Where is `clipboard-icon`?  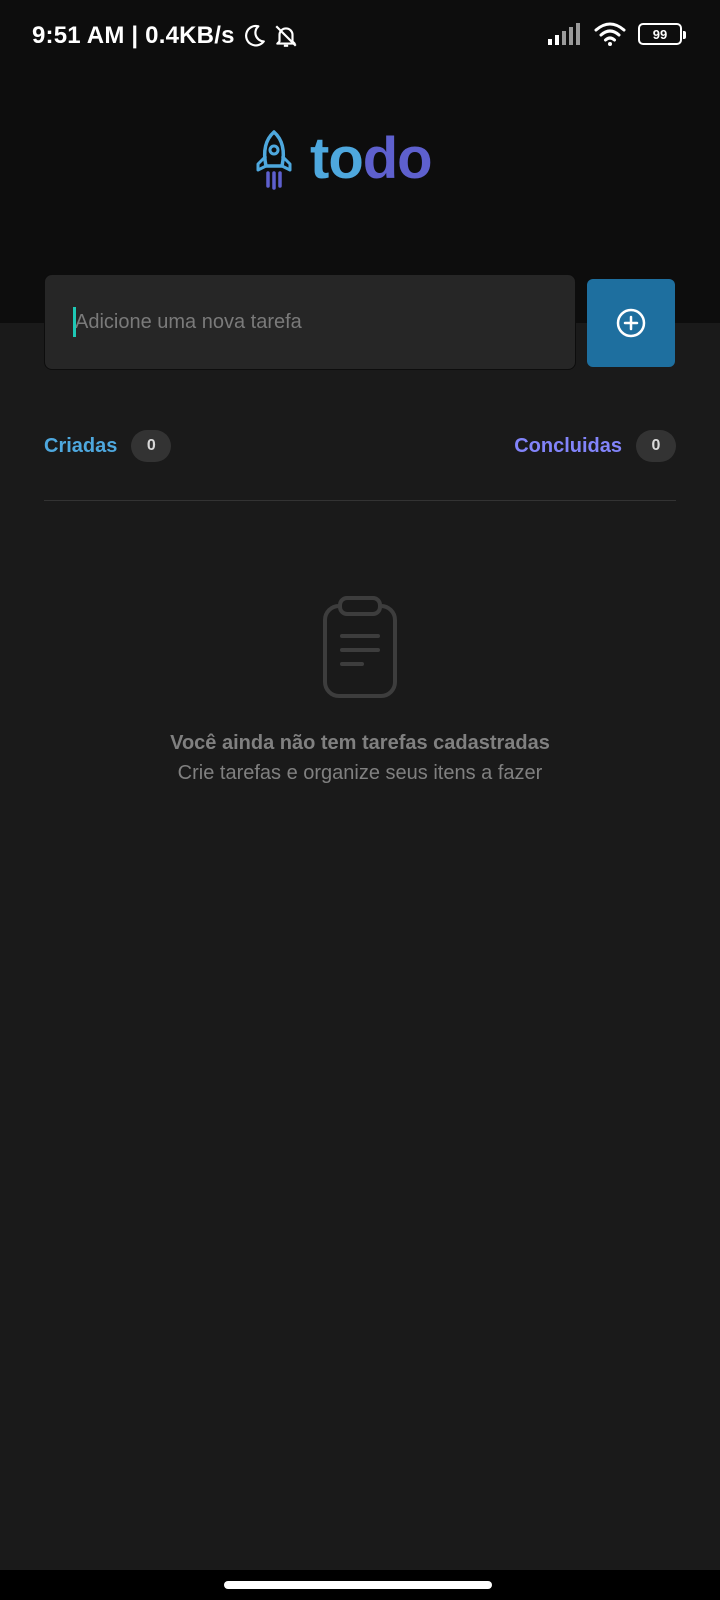 clipboard-icon is located at coordinates (360, 647).